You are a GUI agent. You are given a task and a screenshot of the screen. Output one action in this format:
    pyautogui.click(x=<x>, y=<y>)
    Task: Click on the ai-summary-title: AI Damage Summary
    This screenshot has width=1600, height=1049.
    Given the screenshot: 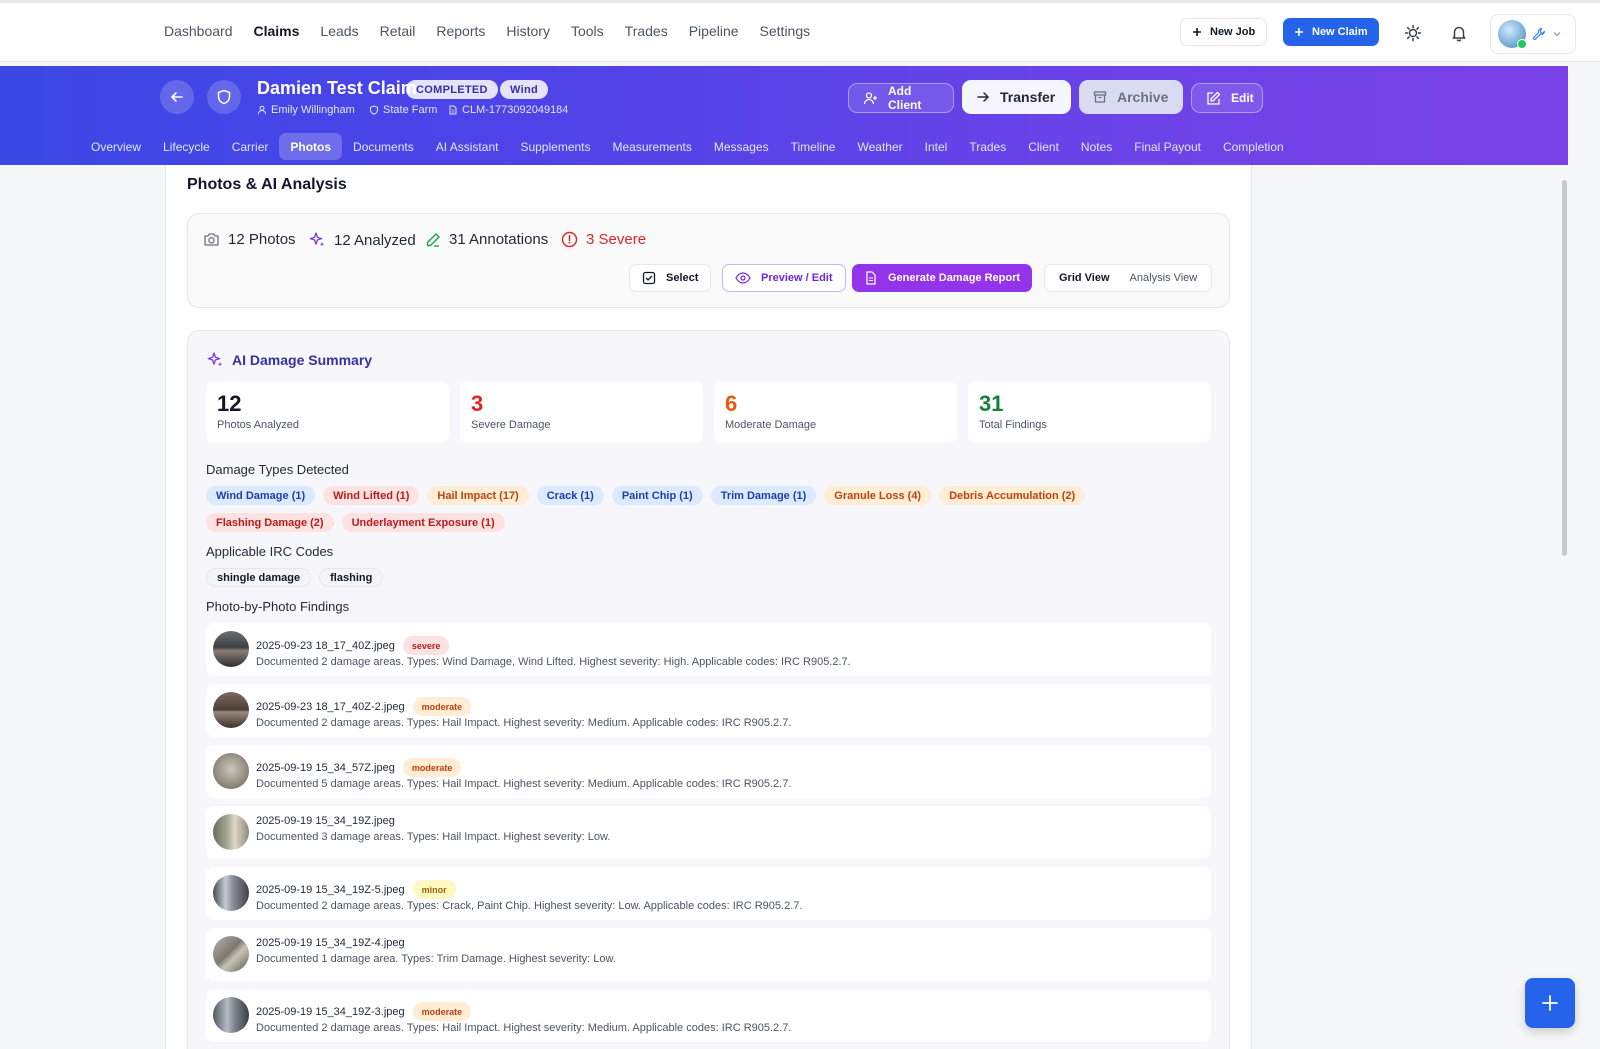 What is the action you would take?
    pyautogui.click(x=289, y=360)
    